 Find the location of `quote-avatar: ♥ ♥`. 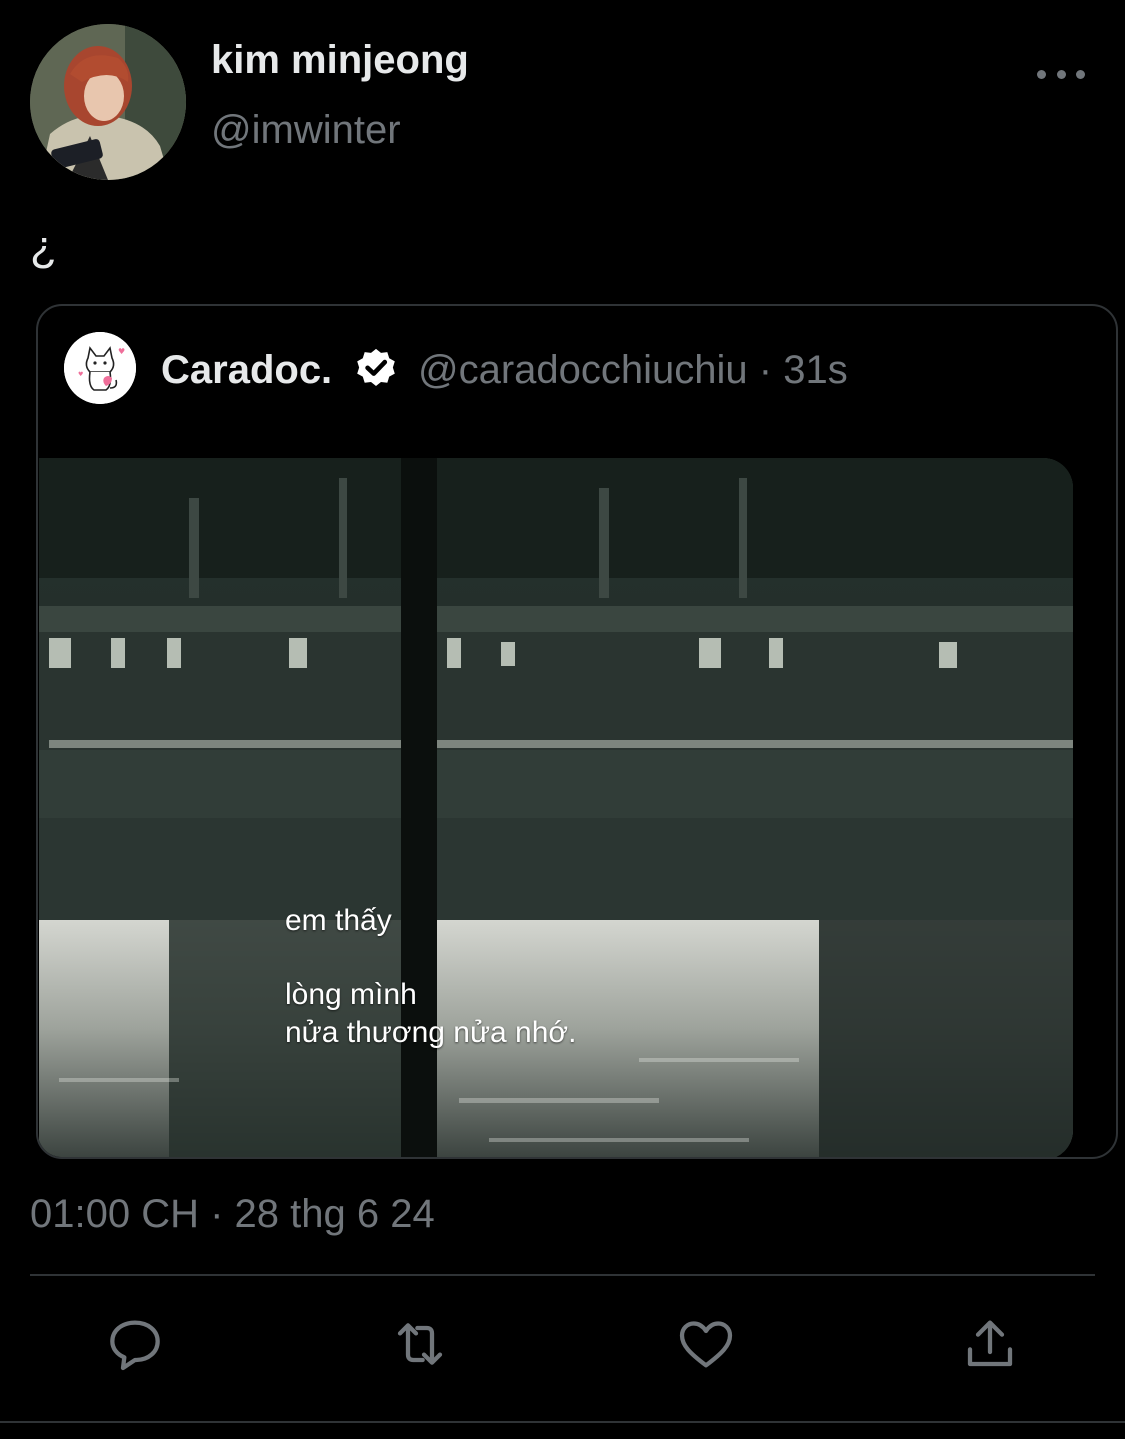

quote-avatar: ♥ ♥ is located at coordinates (100, 368).